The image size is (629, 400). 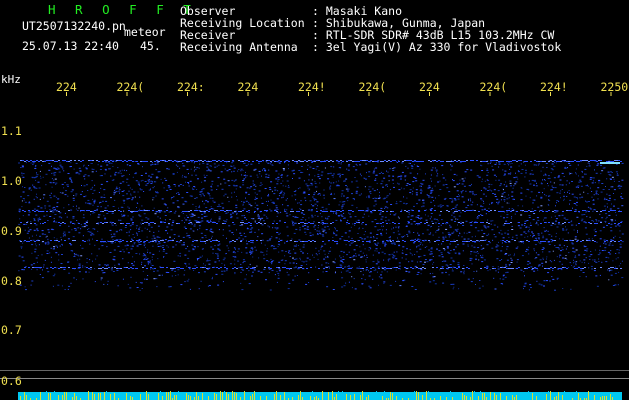 I want to click on time-tick-label: 224!, so click(x=312, y=87).